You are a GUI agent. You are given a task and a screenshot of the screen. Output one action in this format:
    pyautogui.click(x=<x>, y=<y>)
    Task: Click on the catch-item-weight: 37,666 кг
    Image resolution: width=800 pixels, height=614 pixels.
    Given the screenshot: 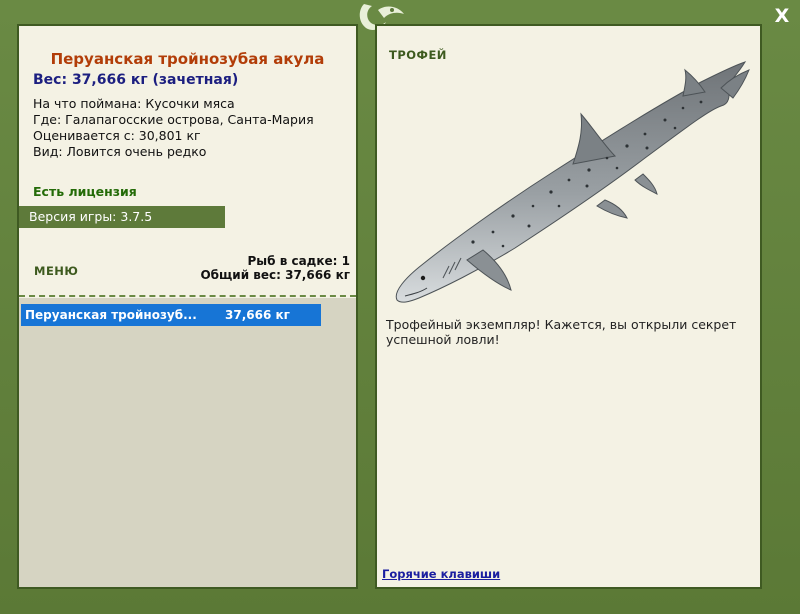 What is the action you would take?
    pyautogui.click(x=257, y=315)
    